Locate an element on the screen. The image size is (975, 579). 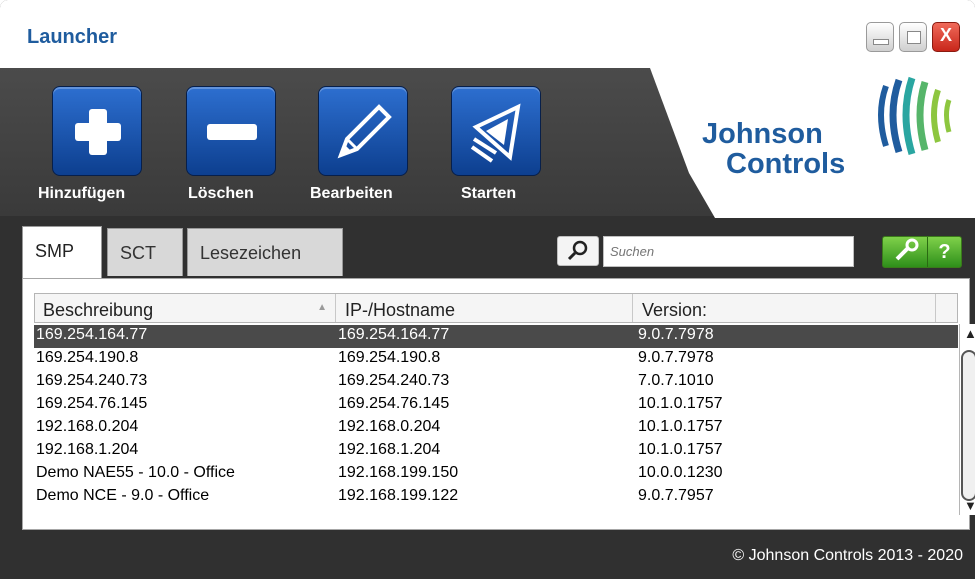
delete-tile is located at coordinates (231, 131).